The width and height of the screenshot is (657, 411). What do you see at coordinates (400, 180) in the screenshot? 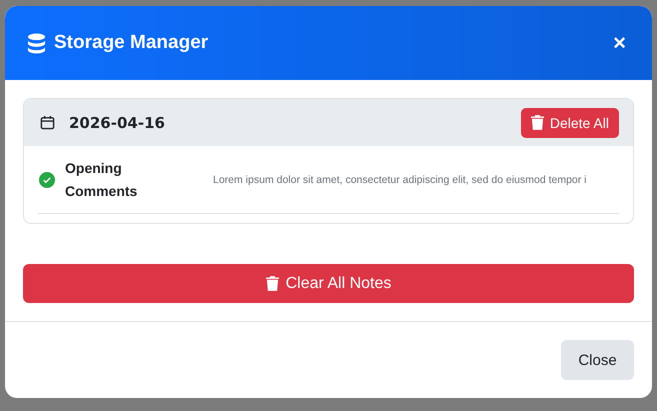
I see `note-text: Lorem ipsum dolor sit amet, consectetur adipiscing elit, sed do eiusmod tempor i` at bounding box center [400, 180].